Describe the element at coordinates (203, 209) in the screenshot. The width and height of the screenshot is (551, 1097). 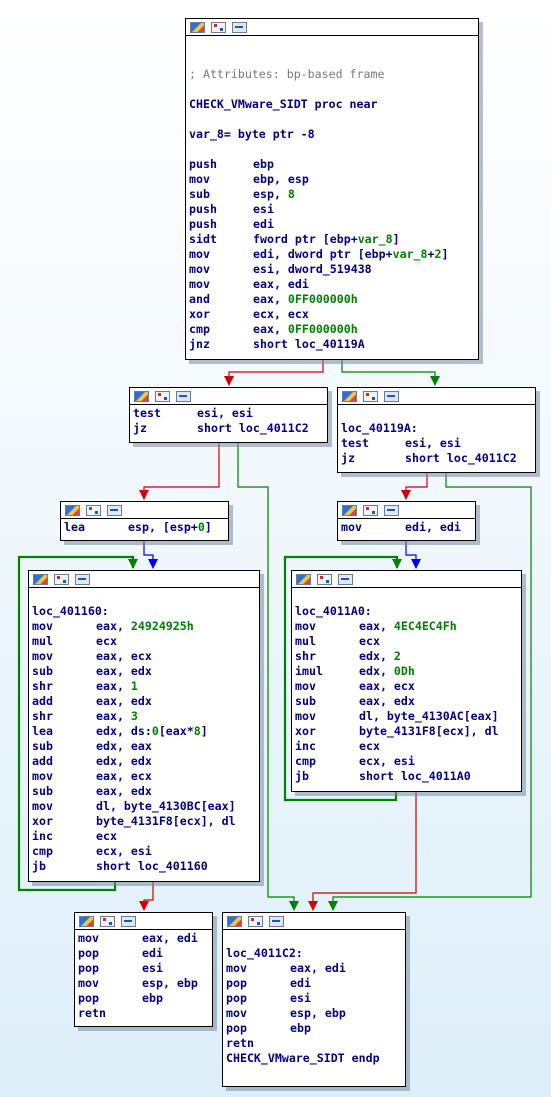
I see `mnemonic: push` at that location.